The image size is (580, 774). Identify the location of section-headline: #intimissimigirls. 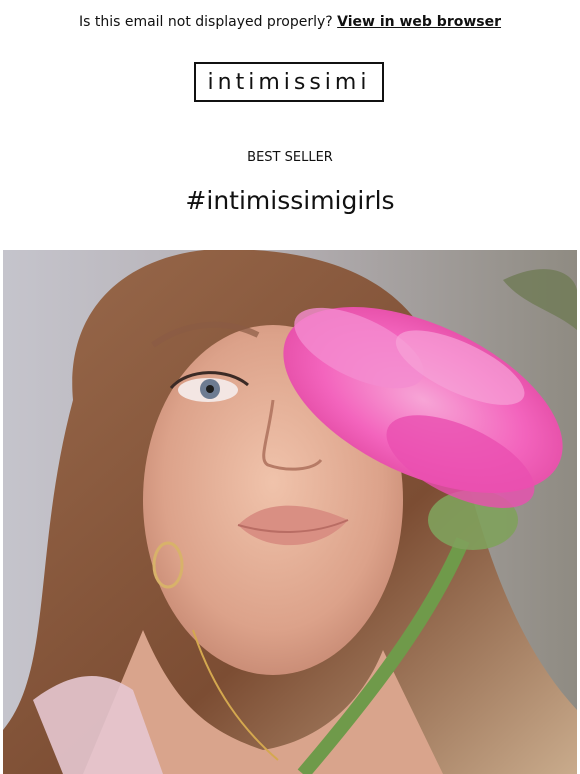
(290, 200).